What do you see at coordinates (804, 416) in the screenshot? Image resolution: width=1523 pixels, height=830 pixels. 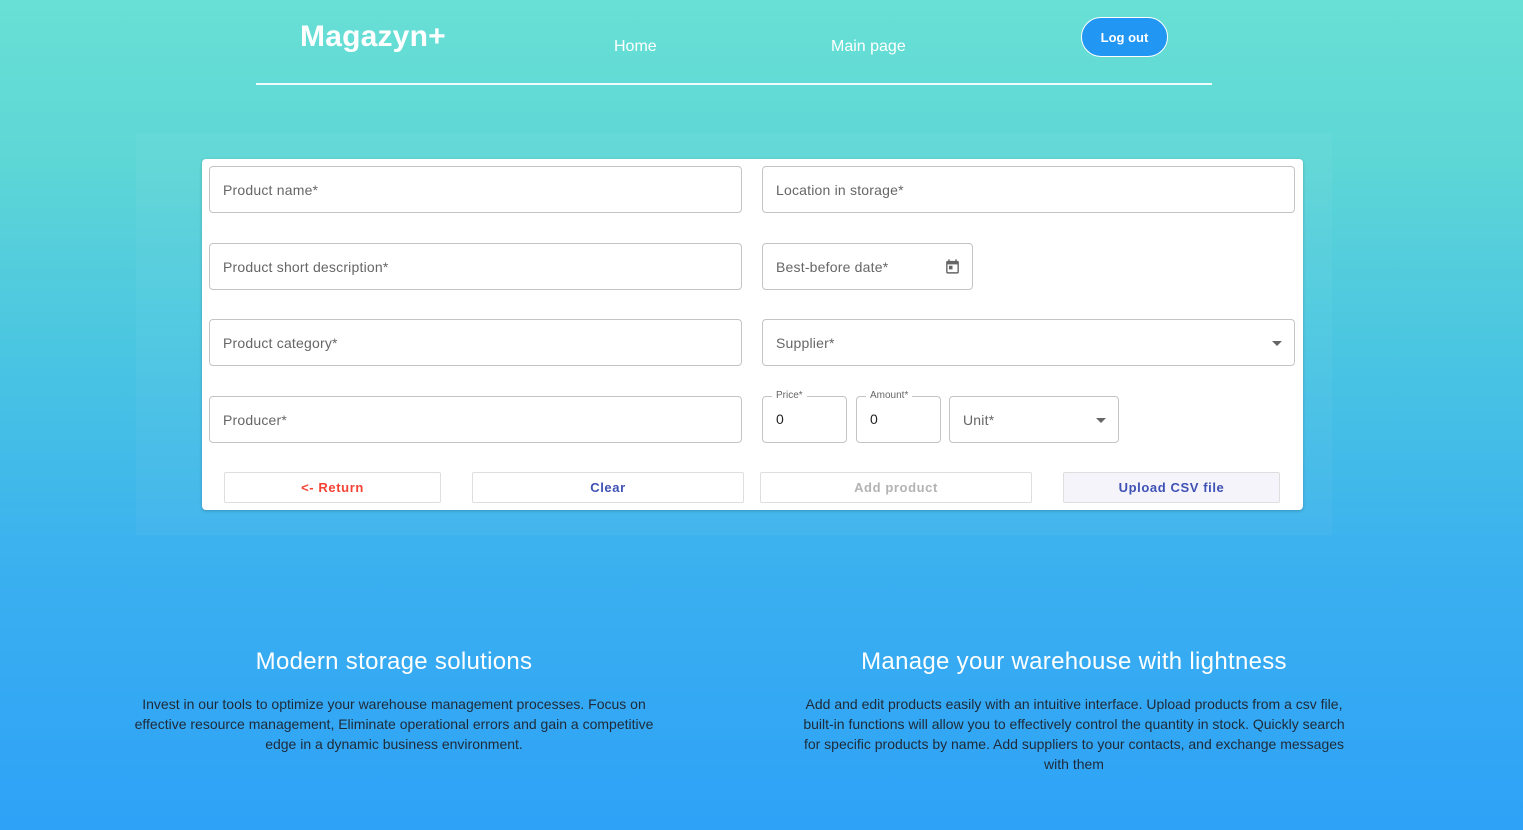 I see `price-input: Price* 0` at bounding box center [804, 416].